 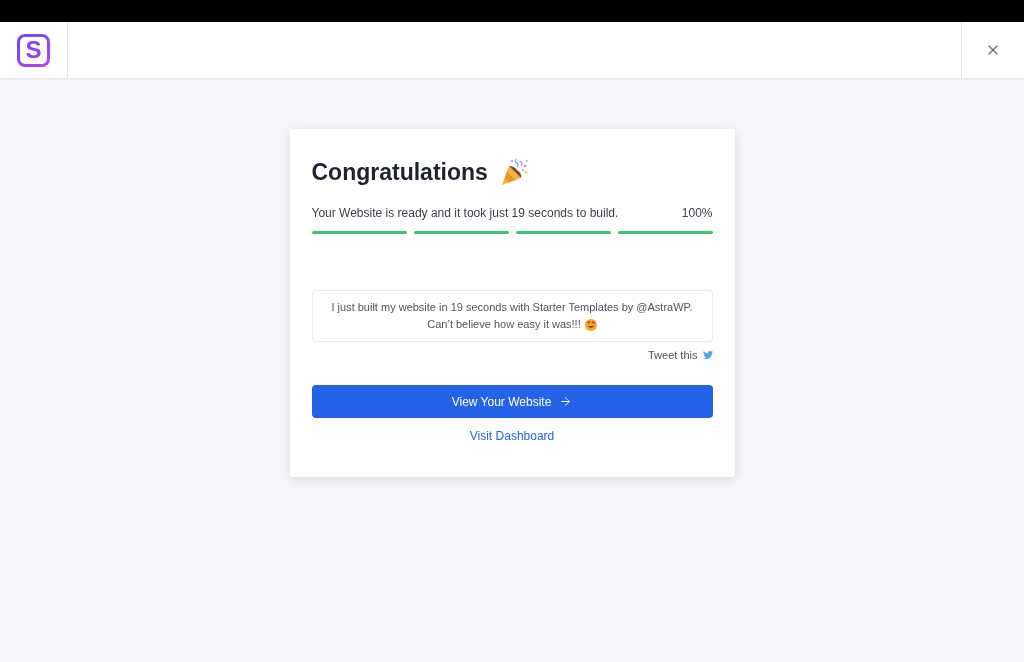 I want to click on arrow-right-icon, so click(x=566, y=401).